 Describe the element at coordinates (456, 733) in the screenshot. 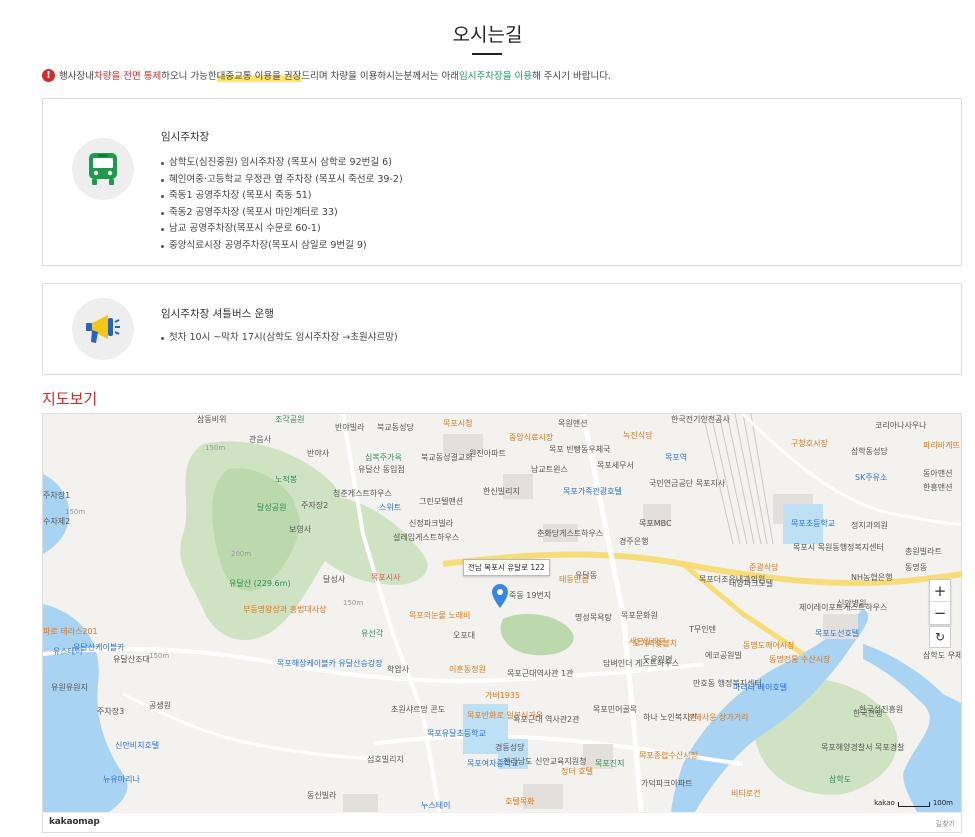

I see `map-place-label: 목포유달초등학교` at that location.